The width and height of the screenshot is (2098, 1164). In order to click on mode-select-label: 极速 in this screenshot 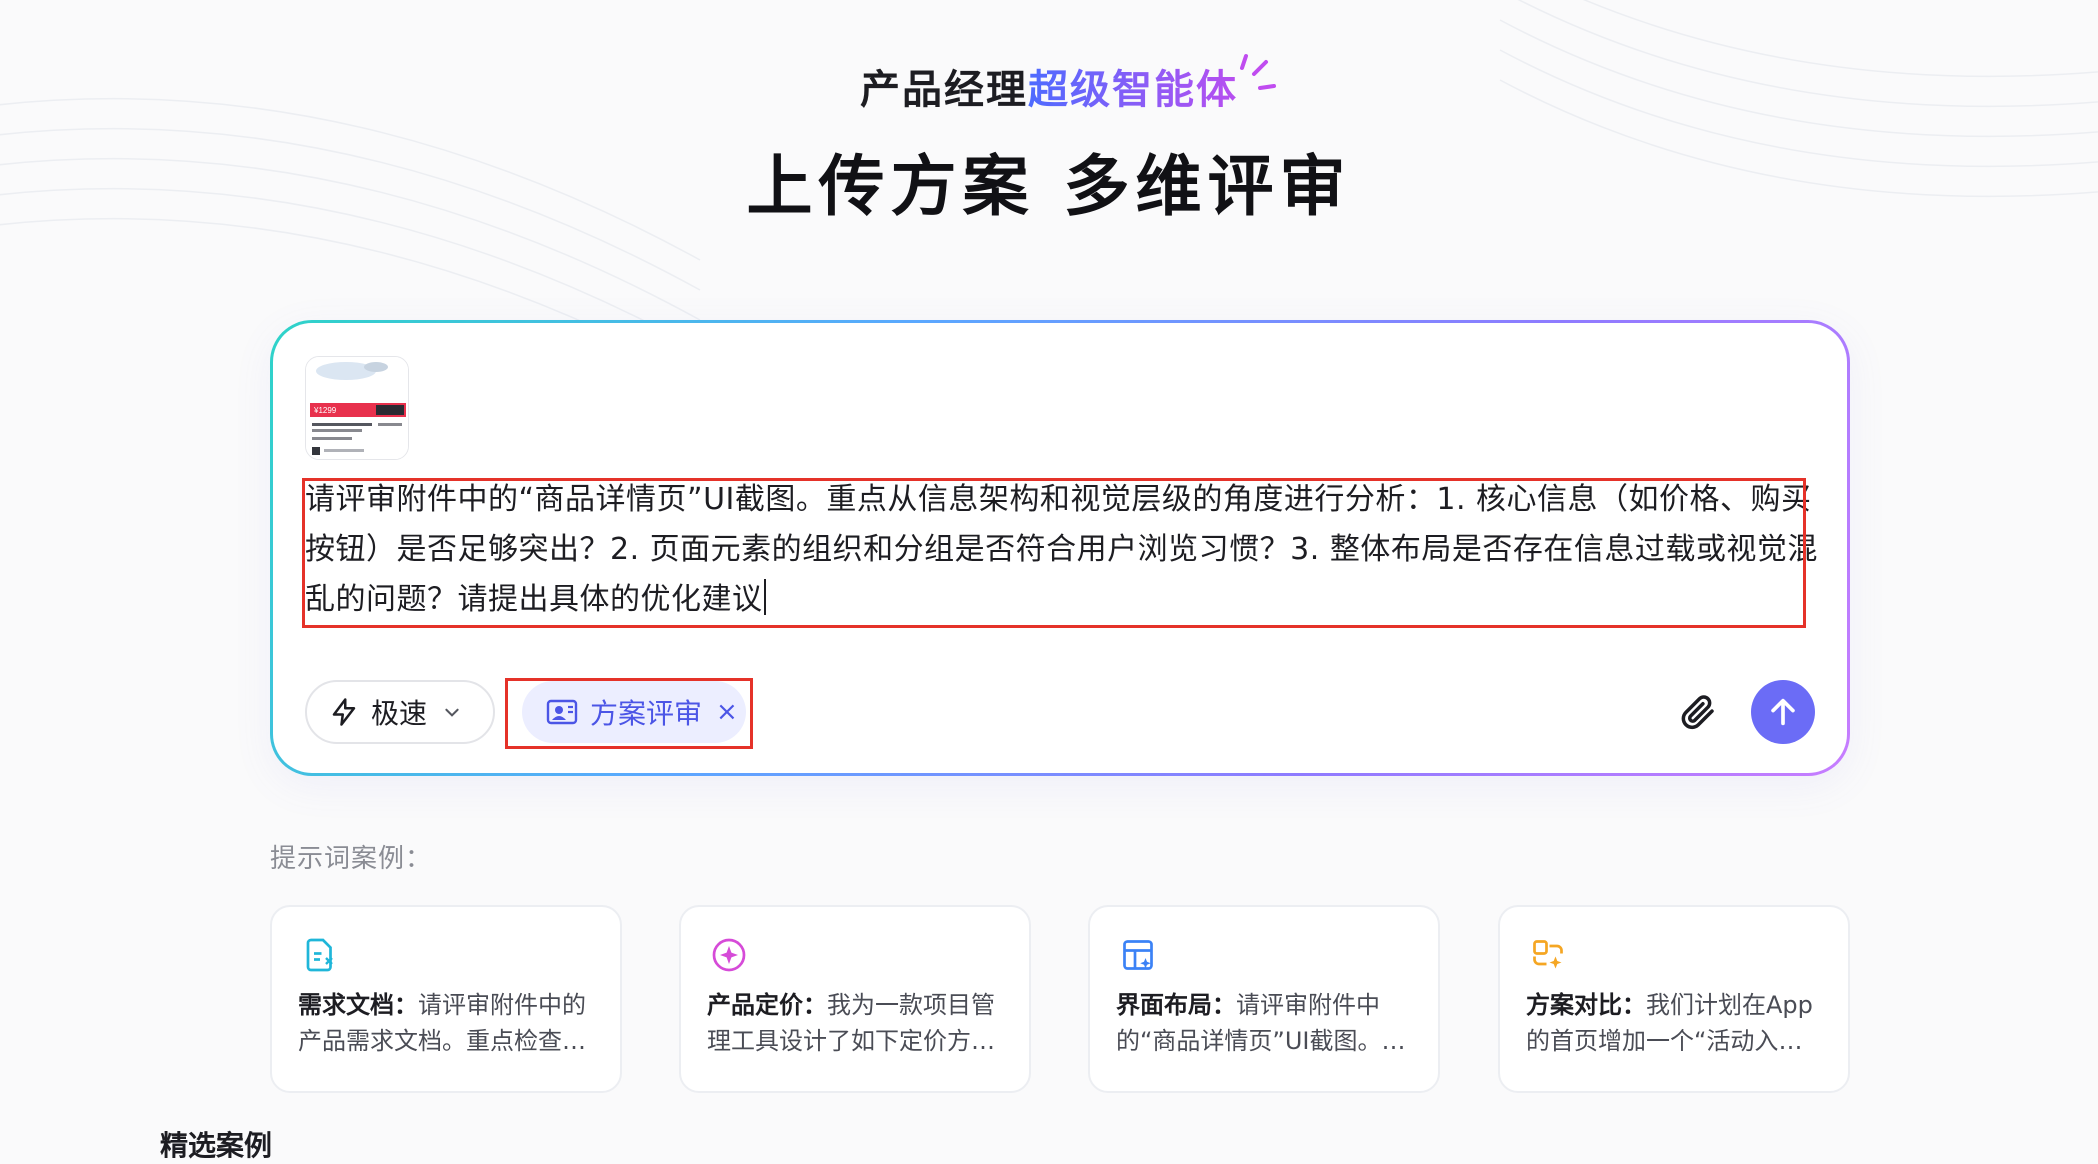, I will do `click(399, 713)`.